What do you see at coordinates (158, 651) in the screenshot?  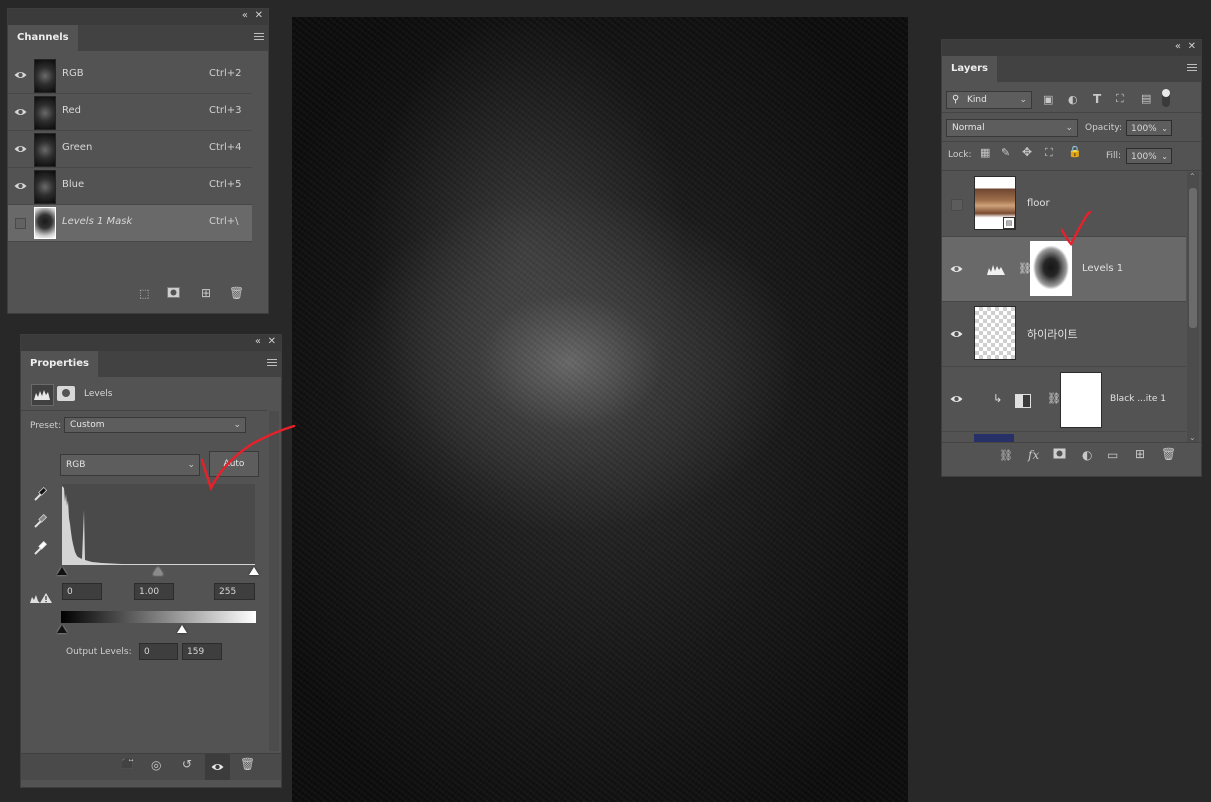 I see `output-black-field: 0` at bounding box center [158, 651].